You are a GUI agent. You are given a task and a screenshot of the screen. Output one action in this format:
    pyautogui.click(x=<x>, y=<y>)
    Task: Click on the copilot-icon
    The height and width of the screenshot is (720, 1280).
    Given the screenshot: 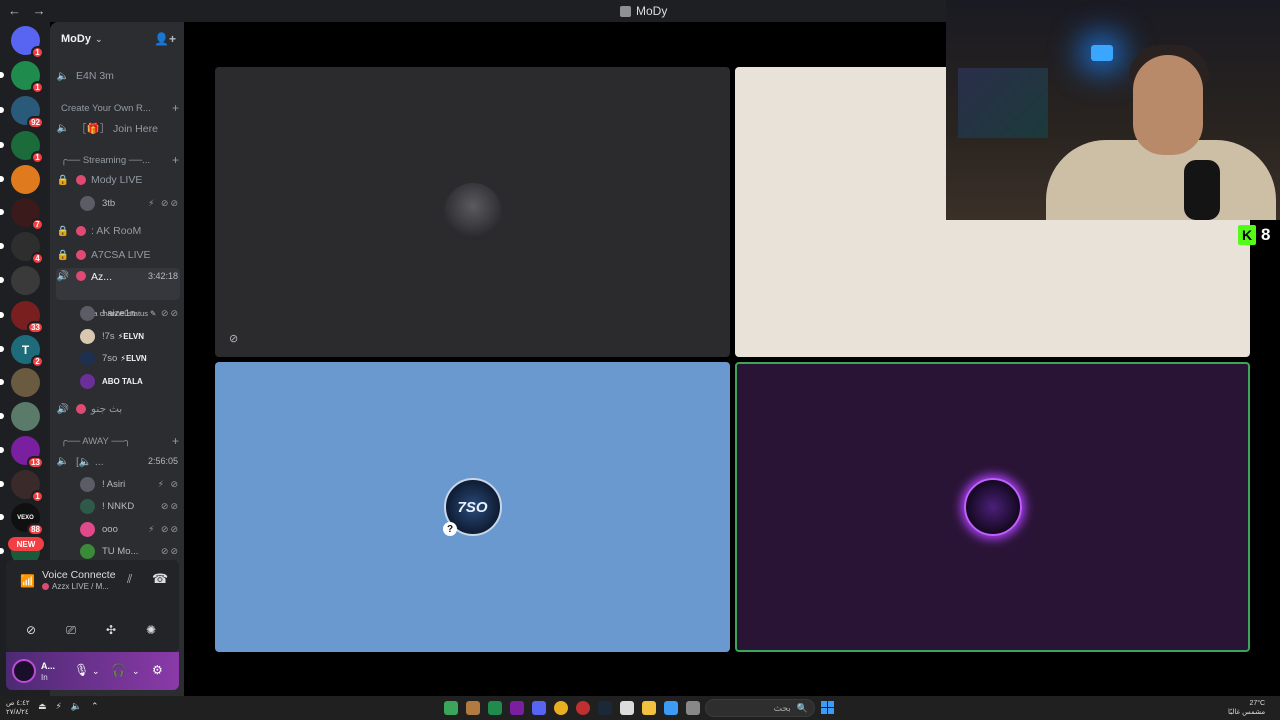 What is the action you would take?
    pyautogui.click(x=671, y=708)
    